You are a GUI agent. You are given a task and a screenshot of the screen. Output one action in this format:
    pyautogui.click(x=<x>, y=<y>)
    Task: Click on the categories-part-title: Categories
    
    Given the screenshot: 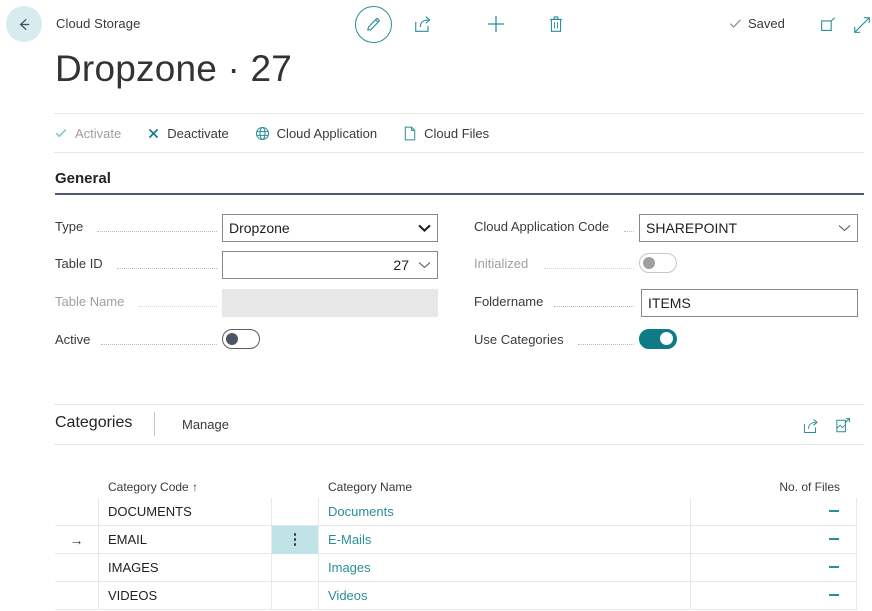 What is the action you would take?
    pyautogui.click(x=94, y=422)
    